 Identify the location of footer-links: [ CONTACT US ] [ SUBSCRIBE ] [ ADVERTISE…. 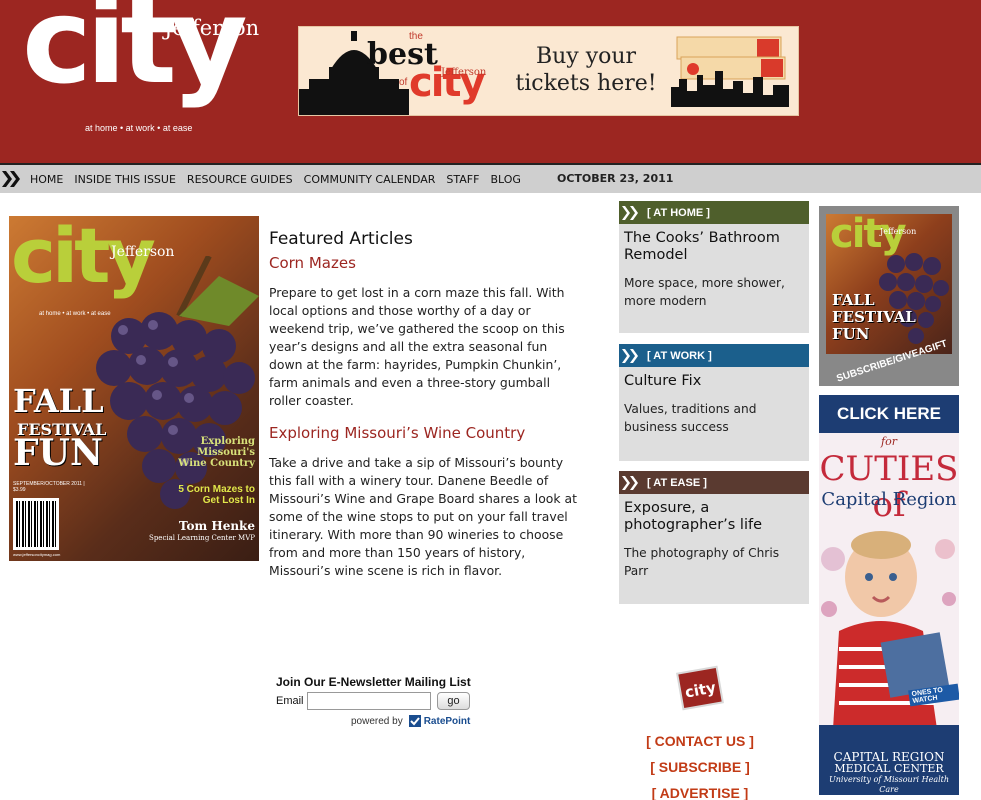
(700, 764).